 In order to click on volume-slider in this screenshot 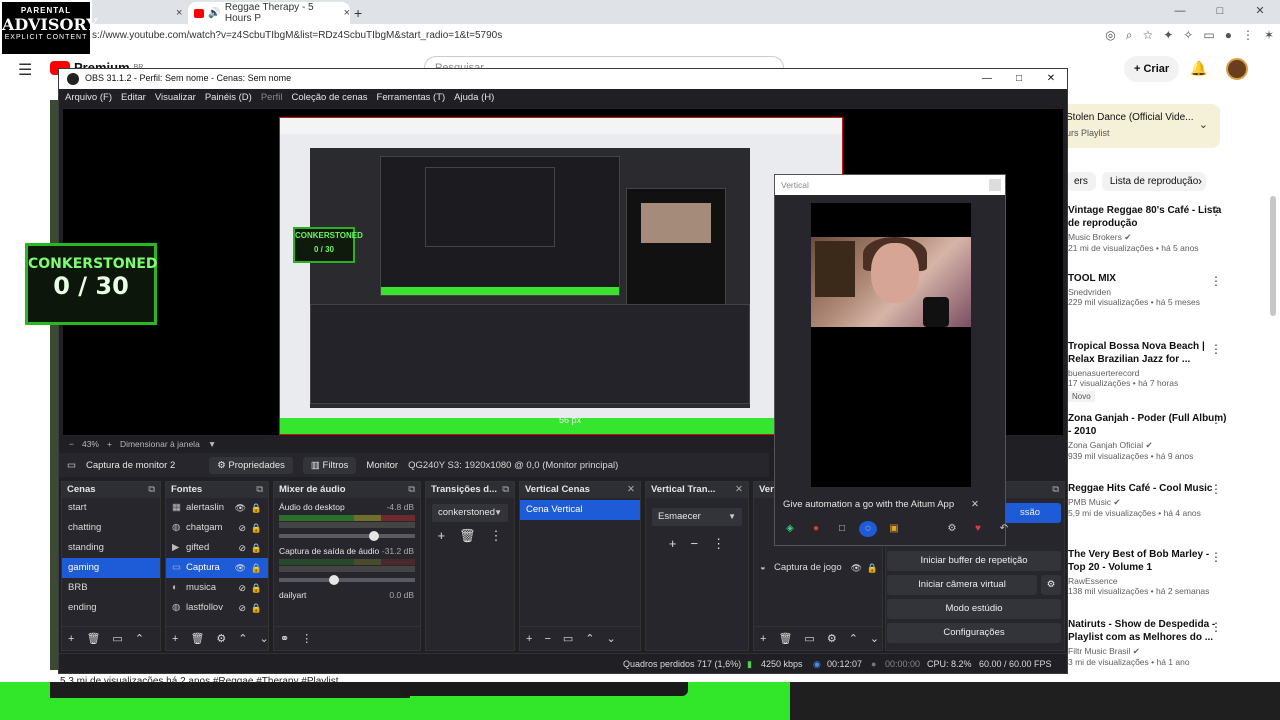, I will do `click(347, 580)`.